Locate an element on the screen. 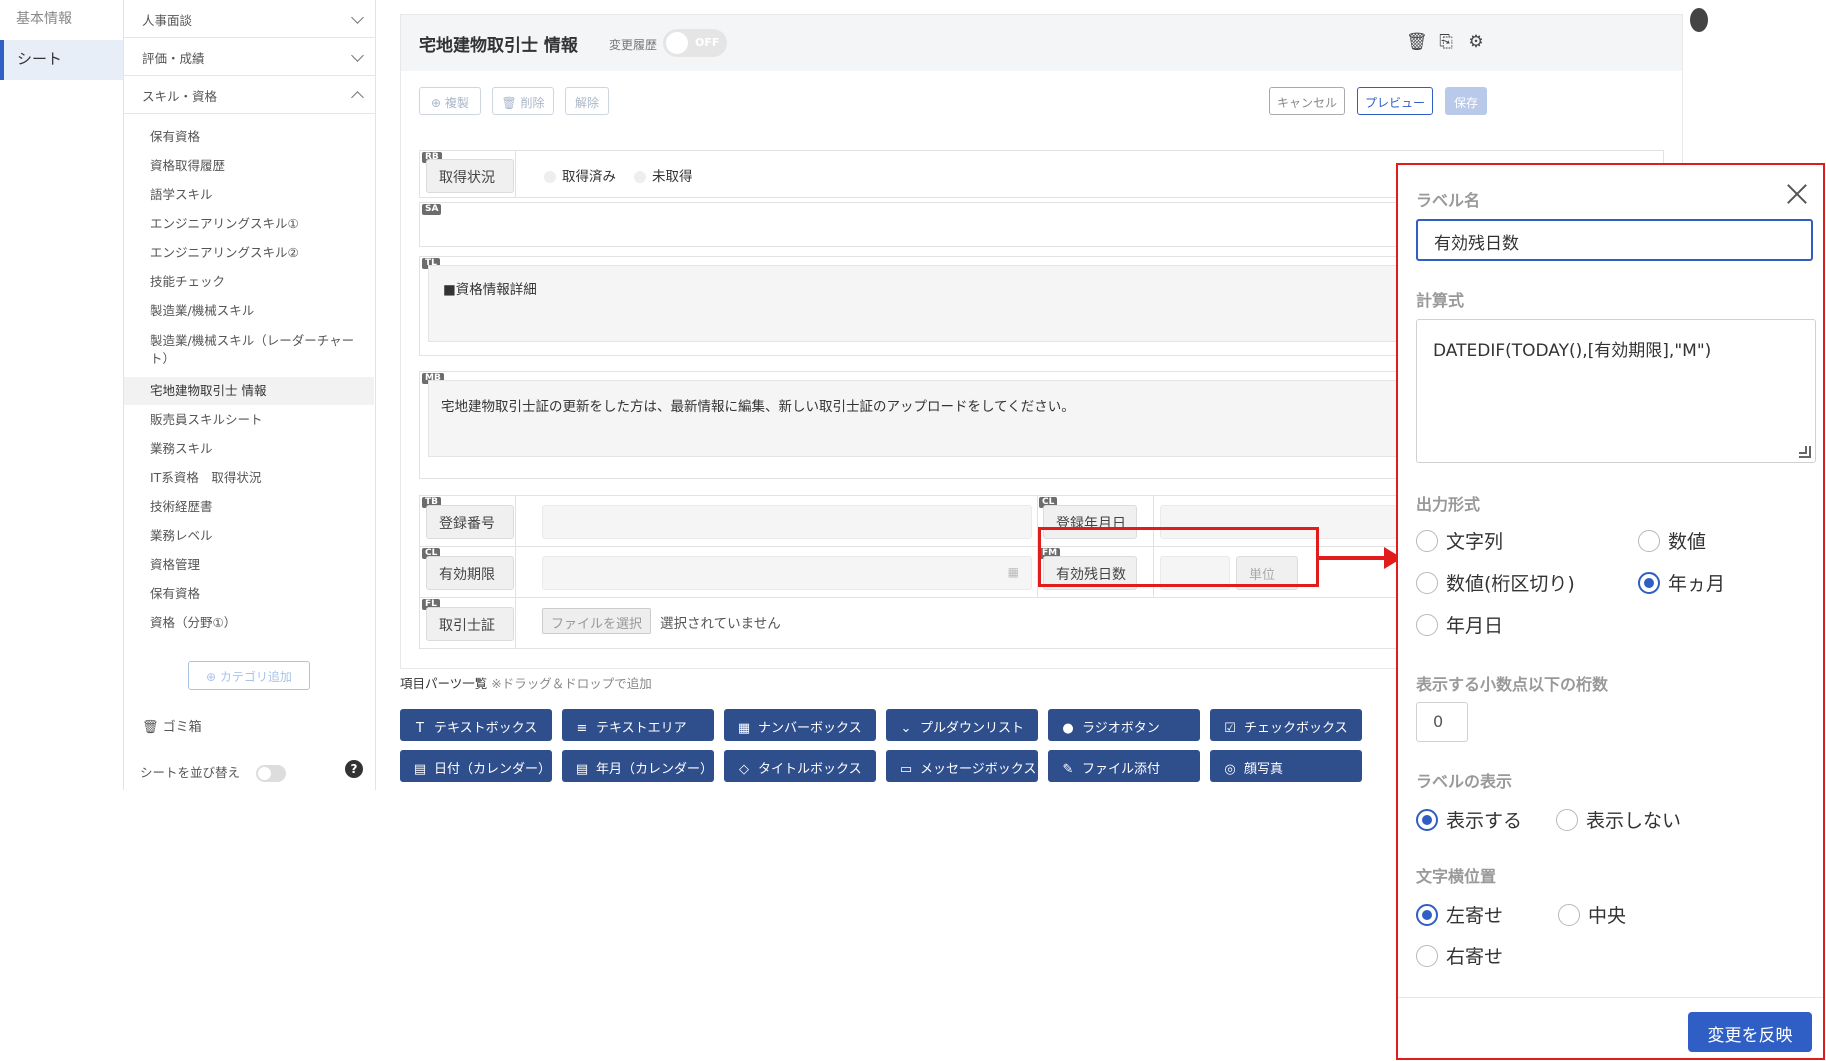  align-option-right: 右寄せ is located at coordinates (1459, 955).